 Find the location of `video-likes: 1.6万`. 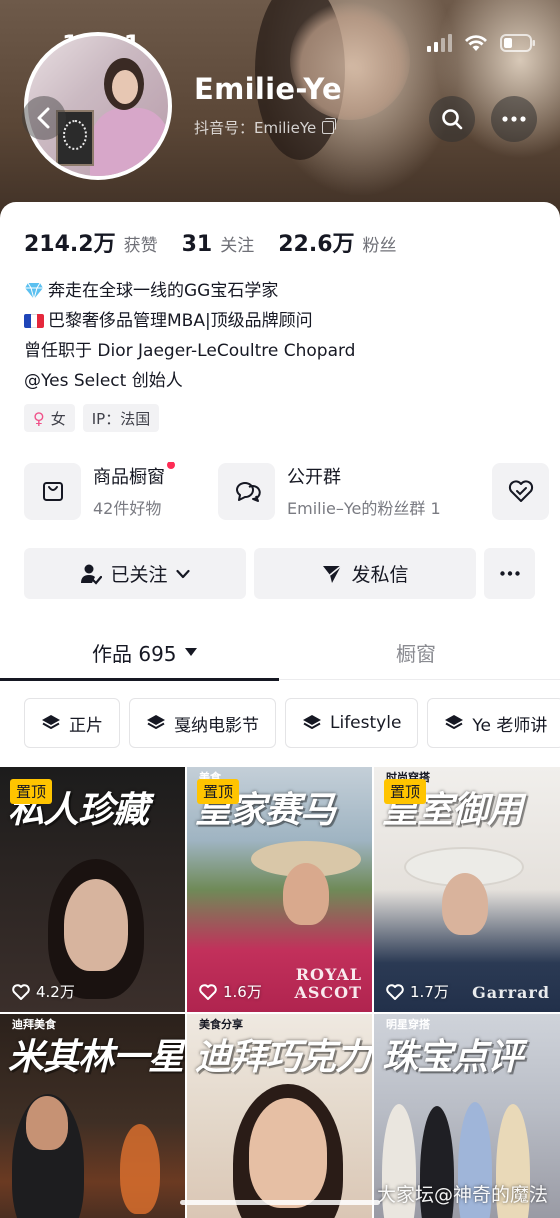

video-likes: 1.6万 is located at coordinates (230, 991).